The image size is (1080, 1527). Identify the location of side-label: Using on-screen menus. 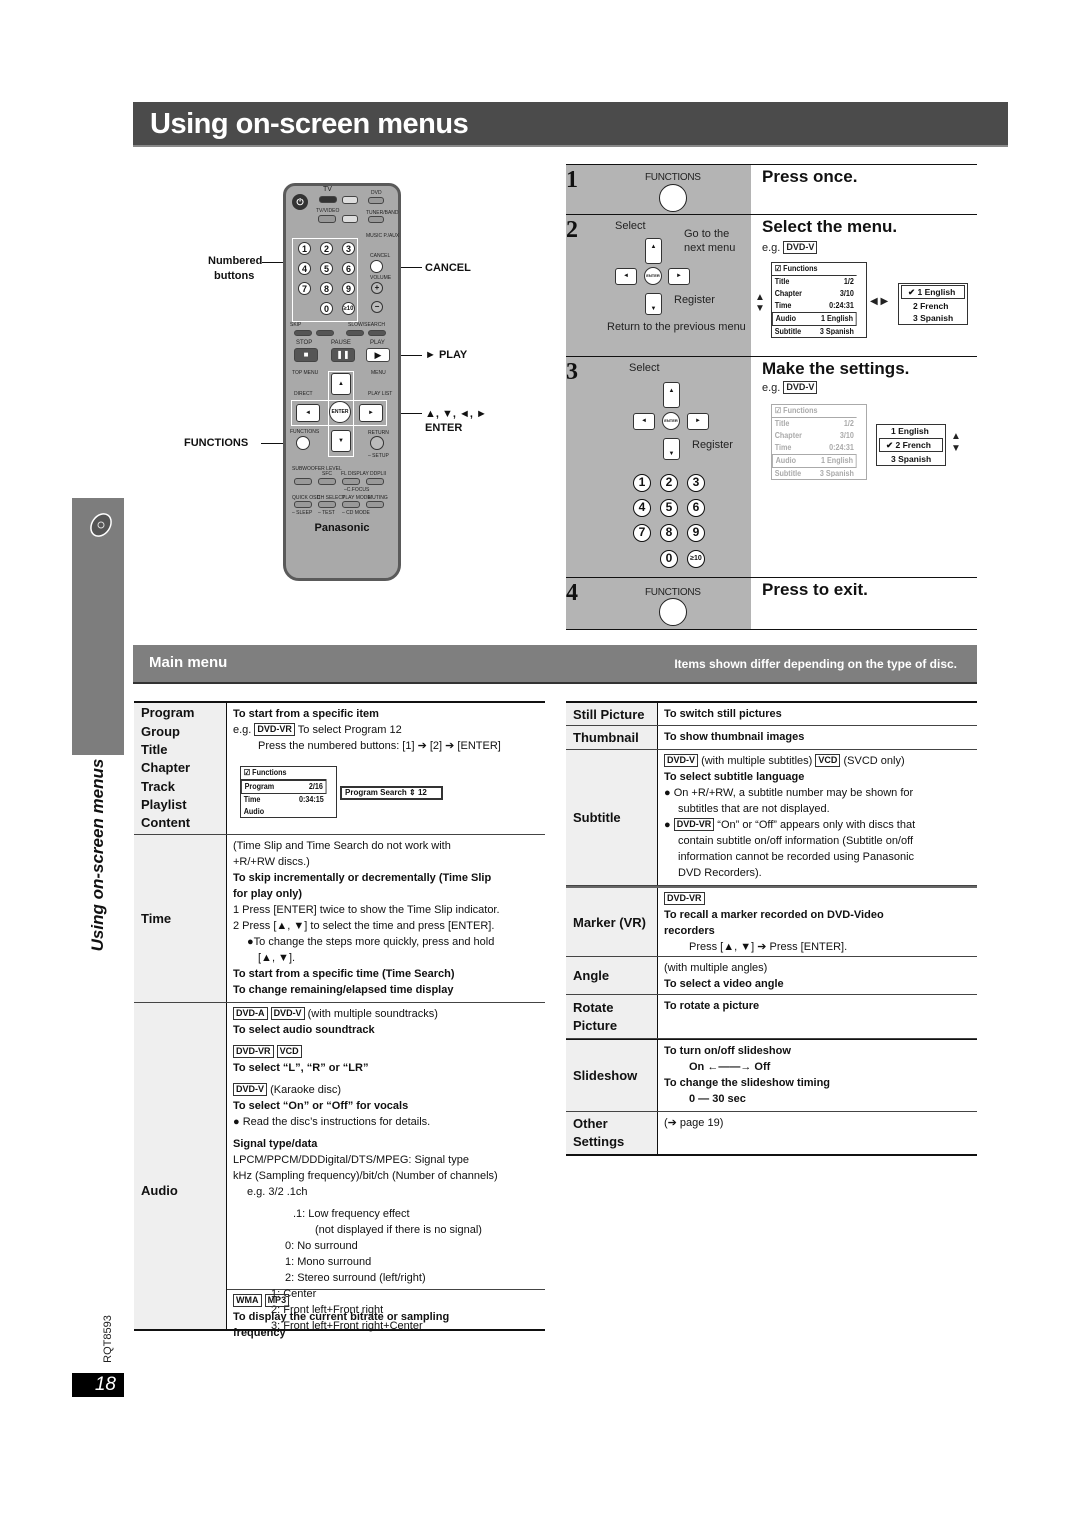
(97, 855).